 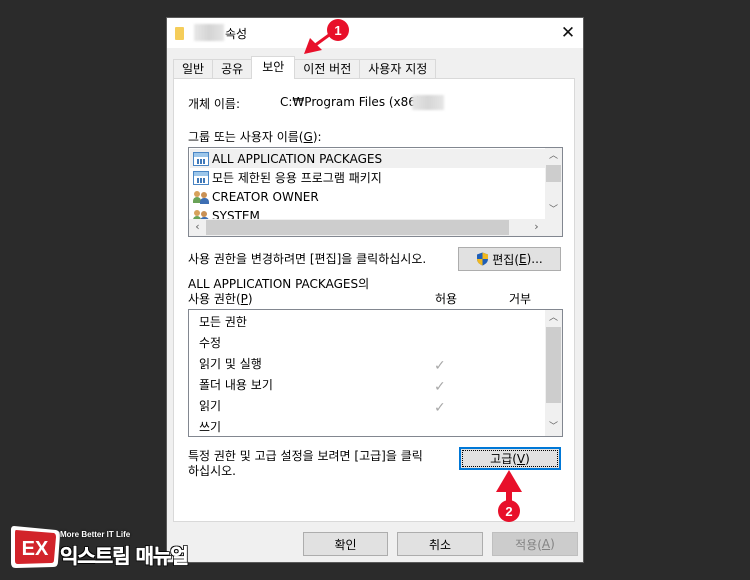 What do you see at coordinates (201, 197) in the screenshot?
I see `users-icon` at bounding box center [201, 197].